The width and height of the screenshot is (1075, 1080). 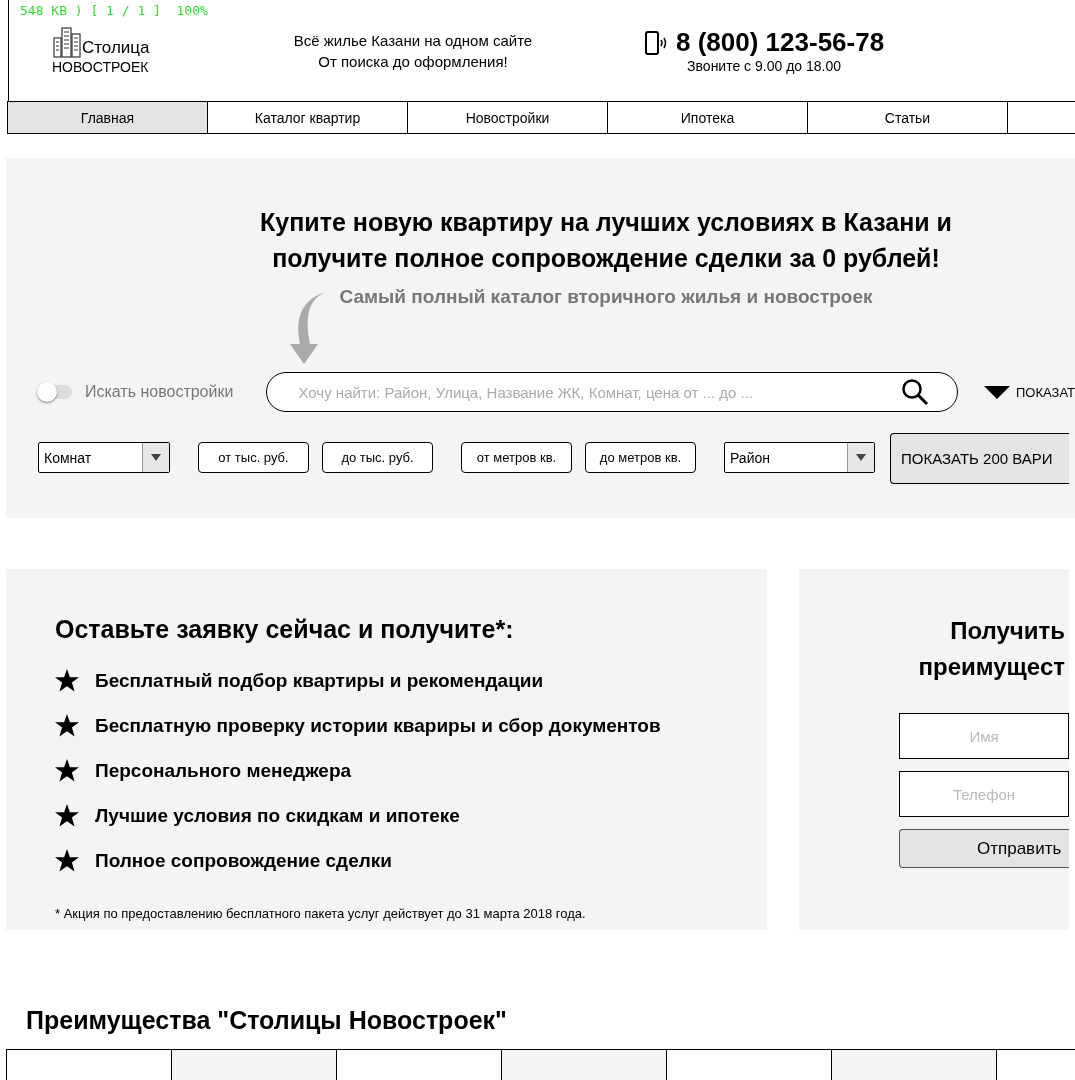 What do you see at coordinates (516, 457) in the screenshot?
I see `input-field: от метров кв.` at bounding box center [516, 457].